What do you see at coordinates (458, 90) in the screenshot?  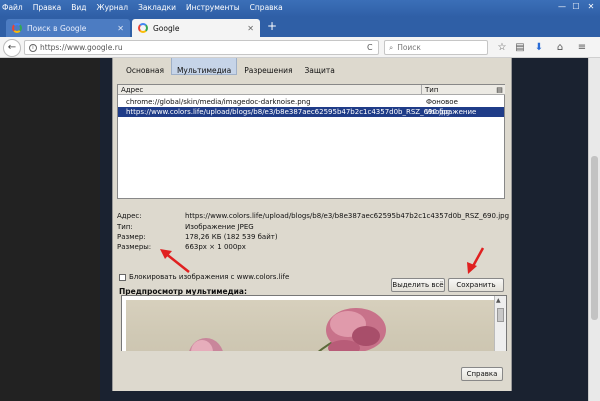 I see `column-header-type: Тип` at bounding box center [458, 90].